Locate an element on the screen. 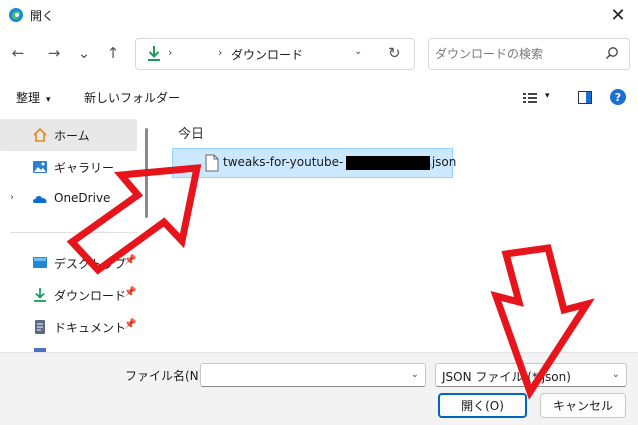 The width and height of the screenshot is (638, 425). sidebar-item-label: ホーム is located at coordinates (72, 136).